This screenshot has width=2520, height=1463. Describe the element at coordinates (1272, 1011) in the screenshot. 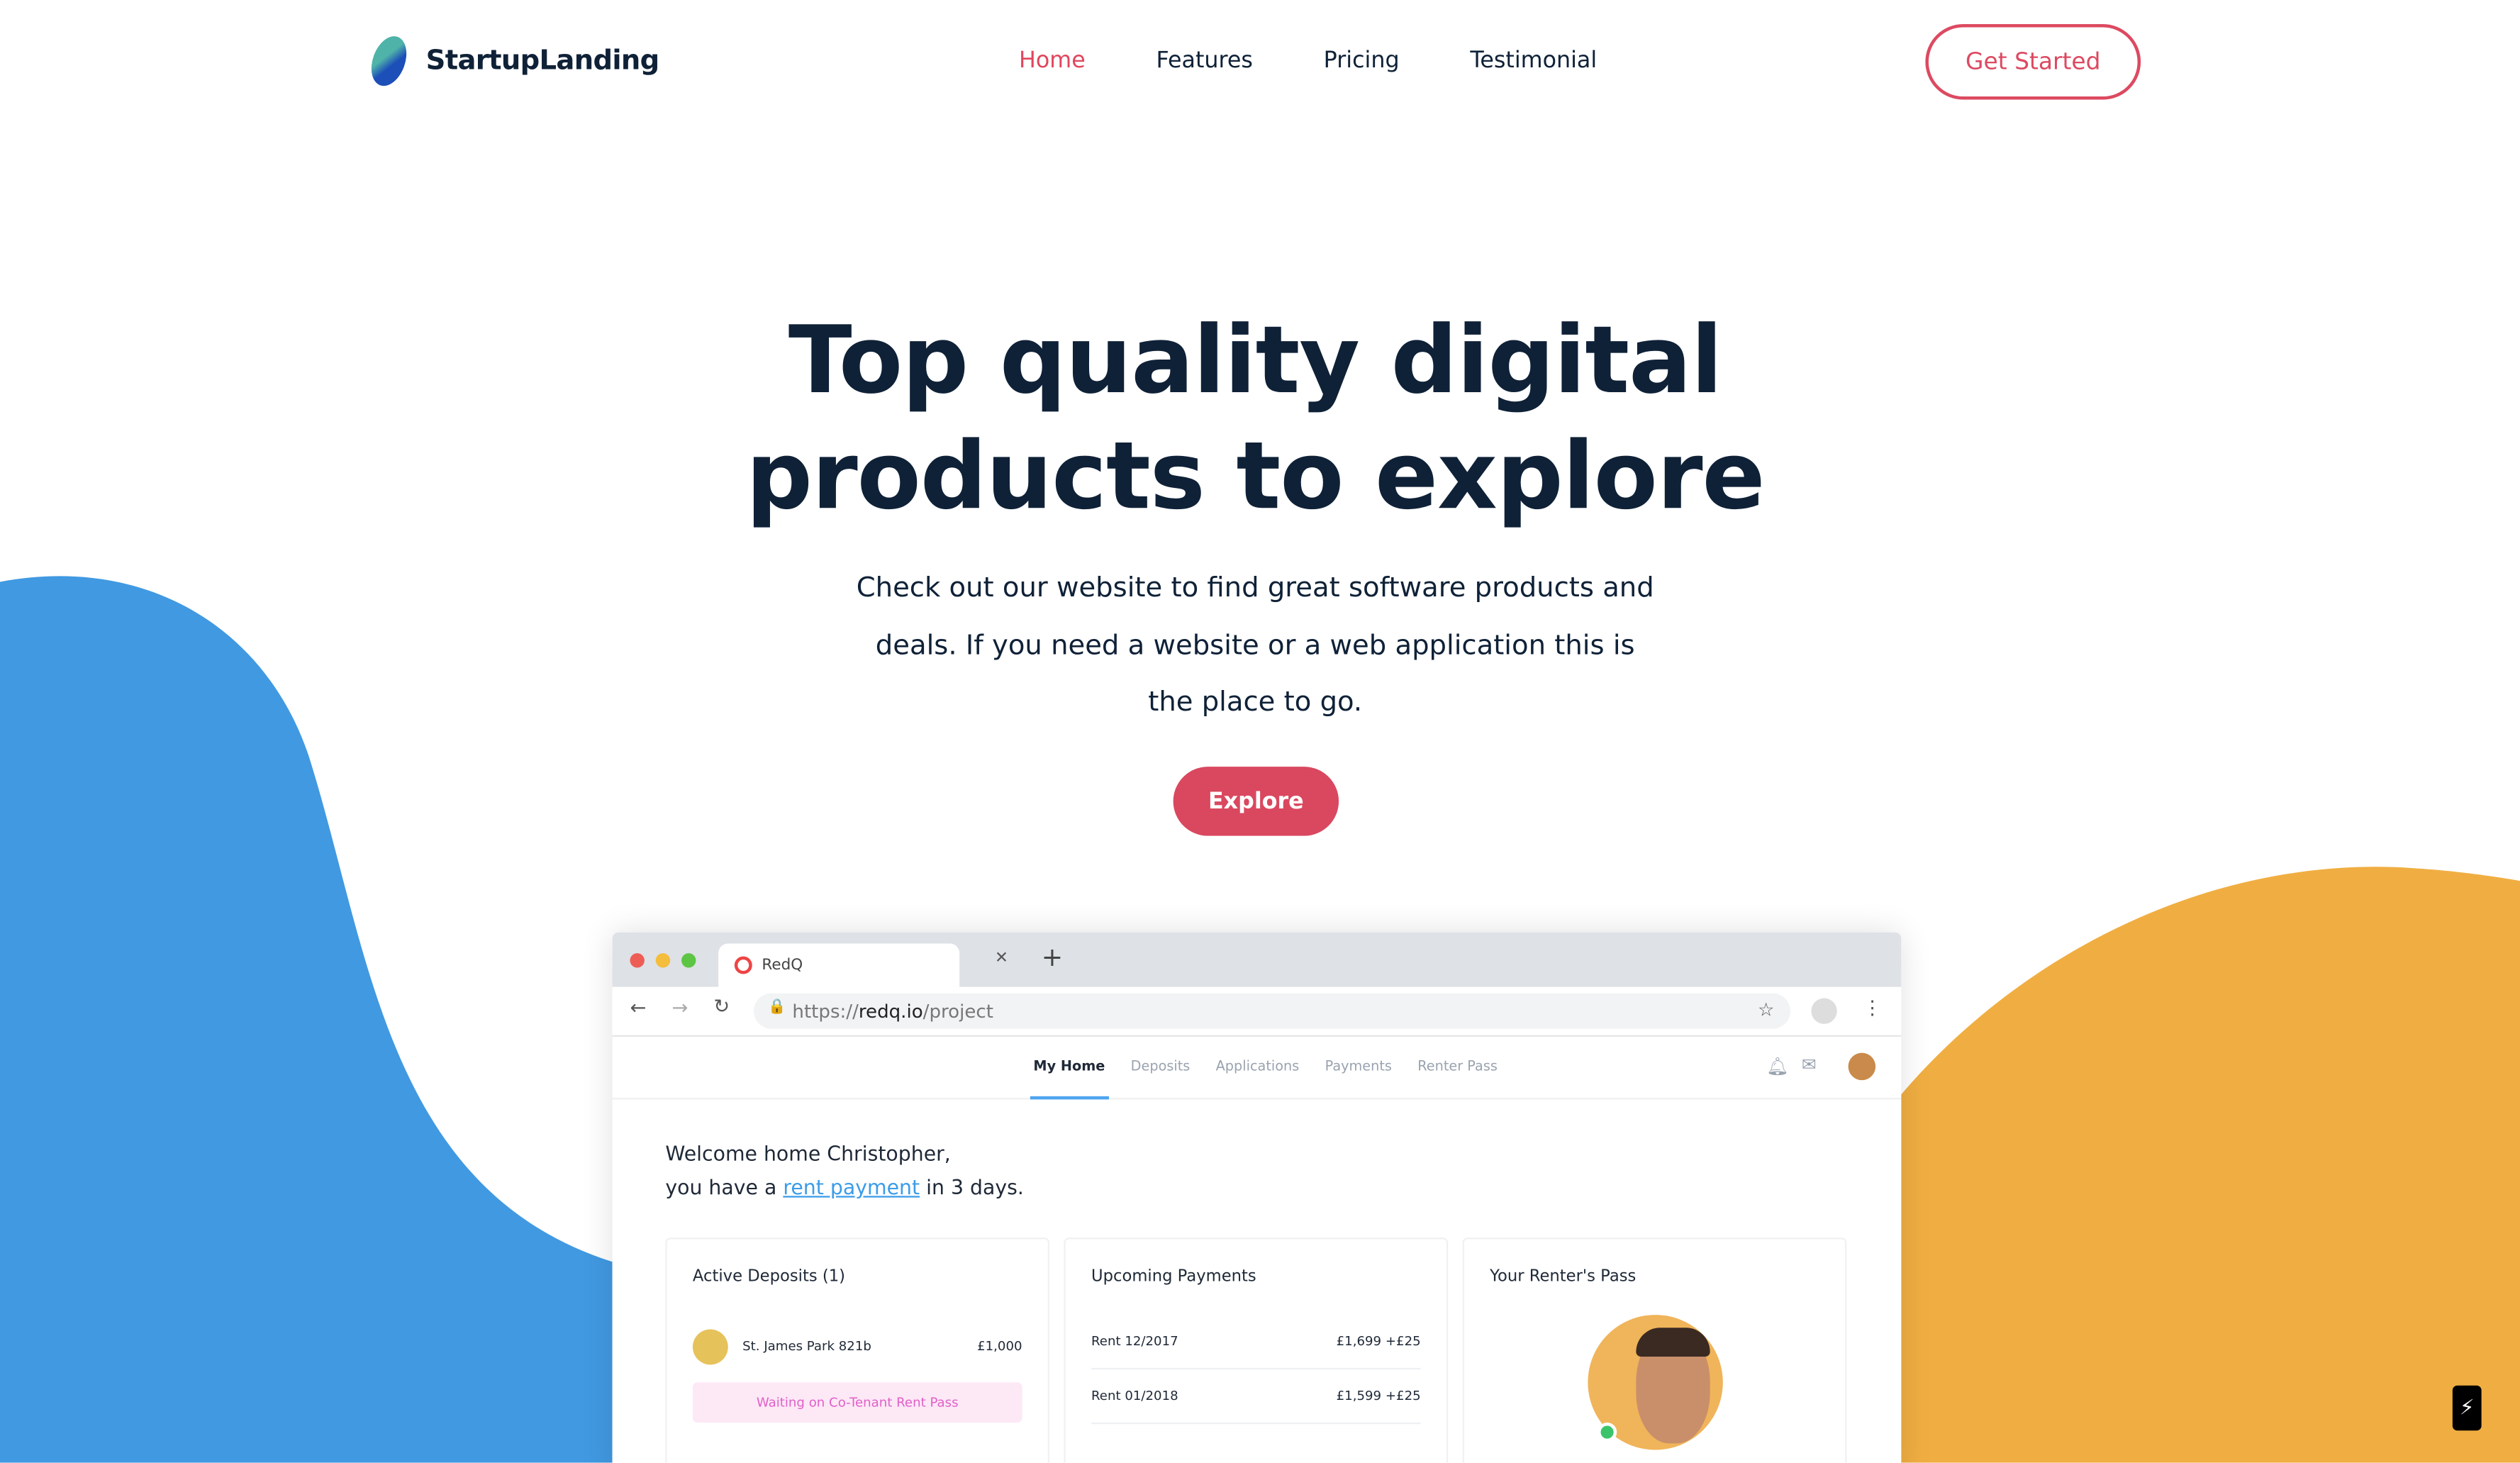

I see `url-field: 🔒 https://redq.io/project ☆` at that location.